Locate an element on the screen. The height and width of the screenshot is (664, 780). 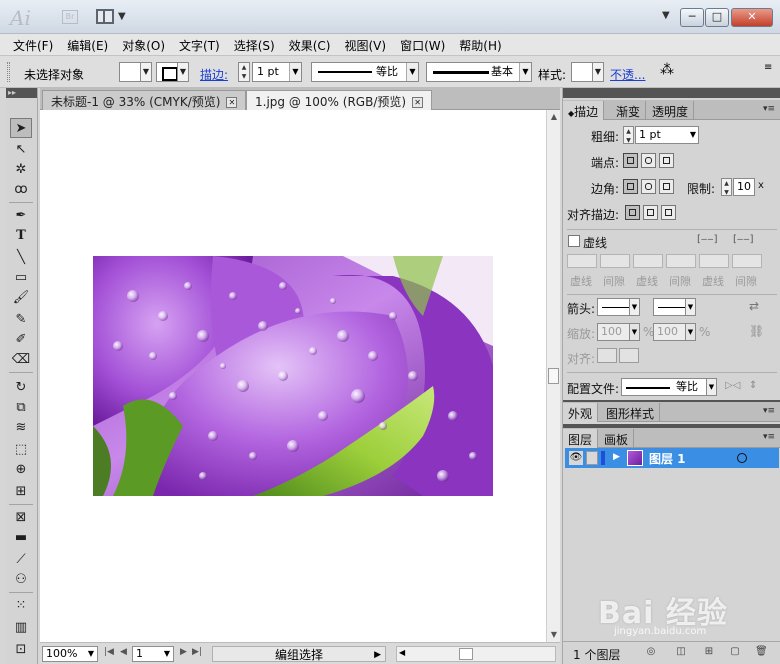
perspective-grid-tool-icon: ⊞ is located at coordinates (21, 492).